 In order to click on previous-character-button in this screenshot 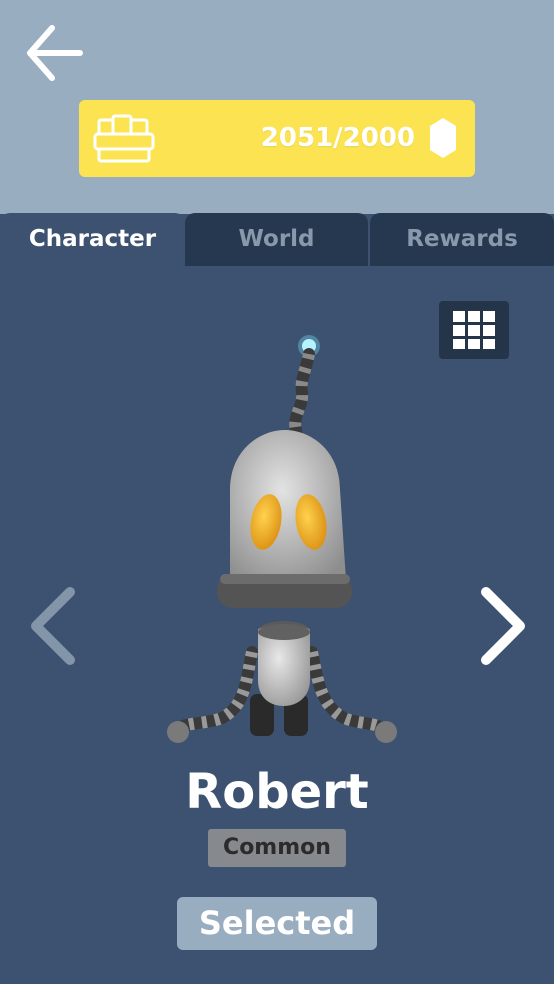, I will do `click(53, 626)`.